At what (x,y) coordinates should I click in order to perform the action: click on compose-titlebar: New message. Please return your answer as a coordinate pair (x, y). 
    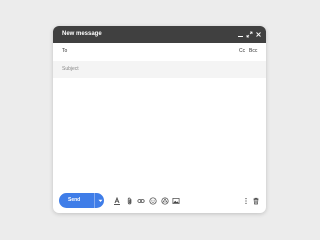
    Looking at the image, I should click on (159, 34).